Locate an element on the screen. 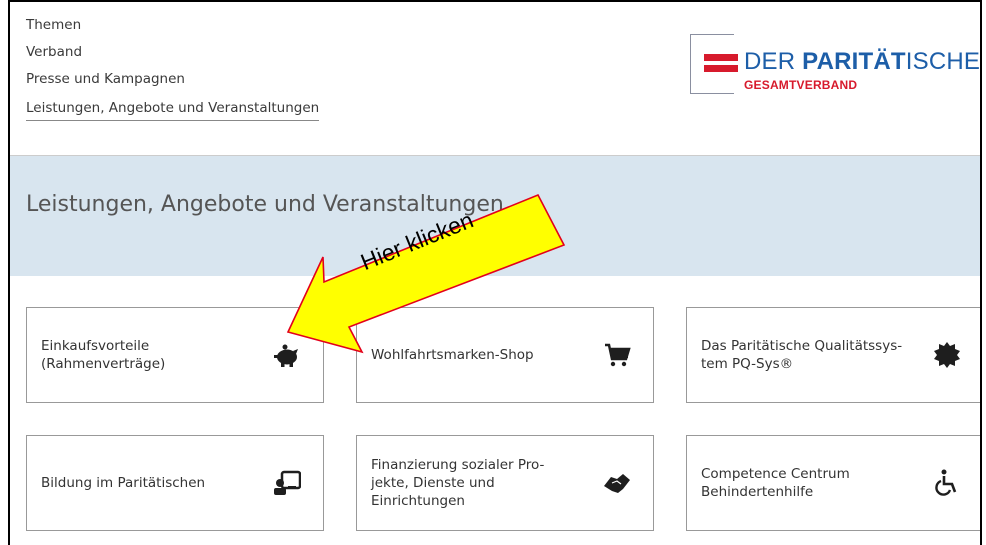 This screenshot has width=986, height=545. handshake-icon is located at coordinates (617, 483).